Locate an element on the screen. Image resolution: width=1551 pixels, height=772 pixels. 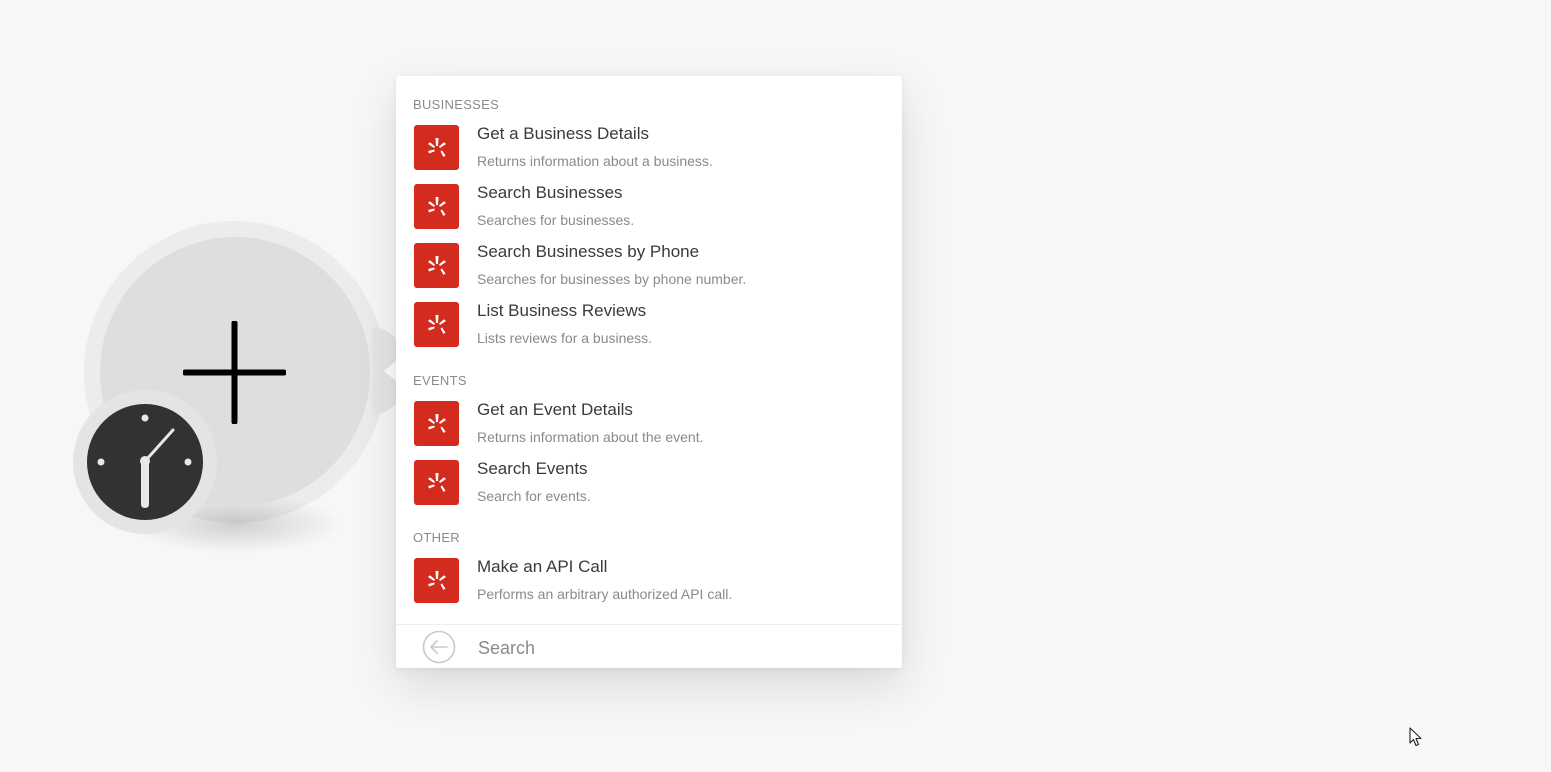
section-header-events: EVENTS is located at coordinates (440, 380).